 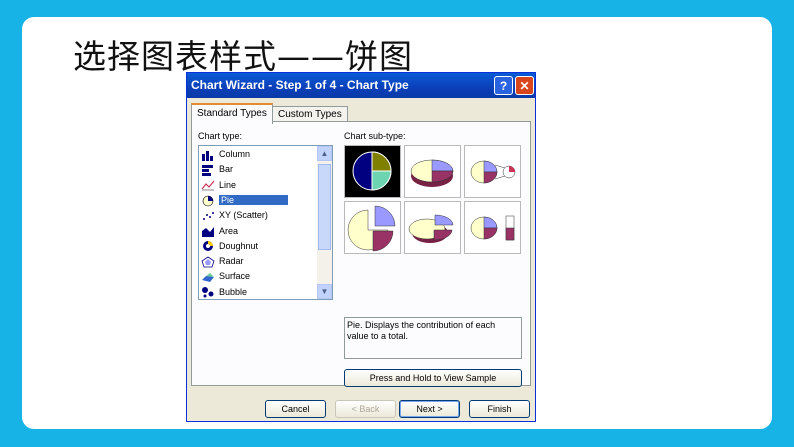 What do you see at coordinates (243, 215) in the screenshot?
I see `chart-type-label: XY (Scatter)` at bounding box center [243, 215].